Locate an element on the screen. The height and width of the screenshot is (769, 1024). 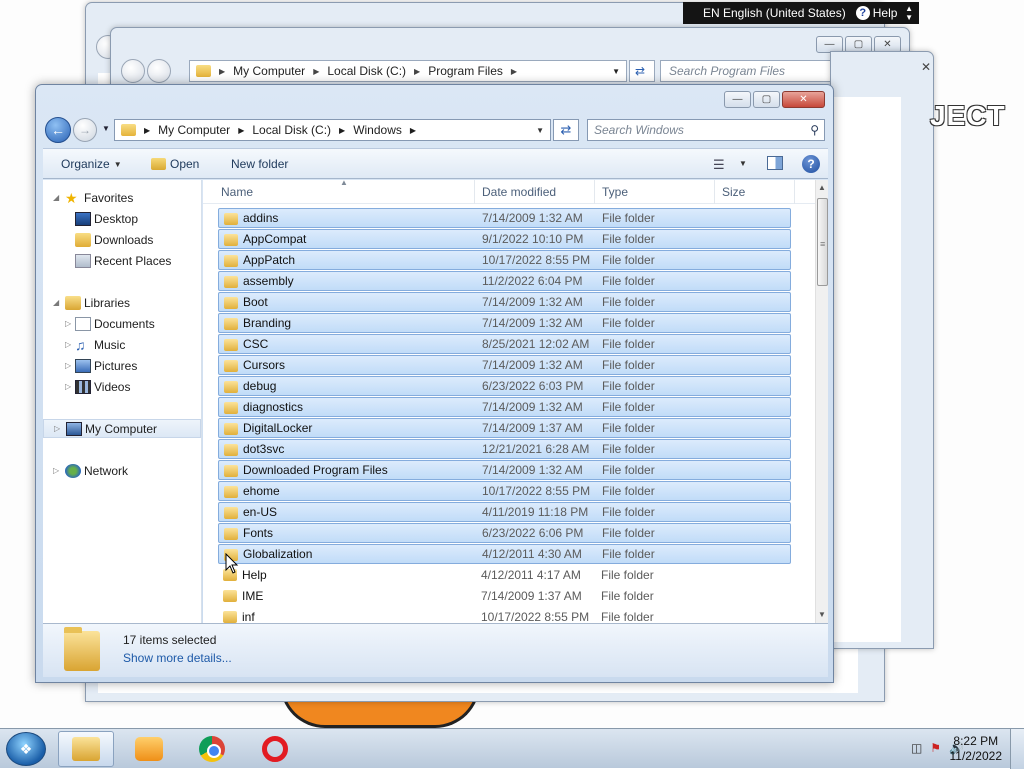
nav-documents: ▷ Documents is located at coordinates (122, 323).